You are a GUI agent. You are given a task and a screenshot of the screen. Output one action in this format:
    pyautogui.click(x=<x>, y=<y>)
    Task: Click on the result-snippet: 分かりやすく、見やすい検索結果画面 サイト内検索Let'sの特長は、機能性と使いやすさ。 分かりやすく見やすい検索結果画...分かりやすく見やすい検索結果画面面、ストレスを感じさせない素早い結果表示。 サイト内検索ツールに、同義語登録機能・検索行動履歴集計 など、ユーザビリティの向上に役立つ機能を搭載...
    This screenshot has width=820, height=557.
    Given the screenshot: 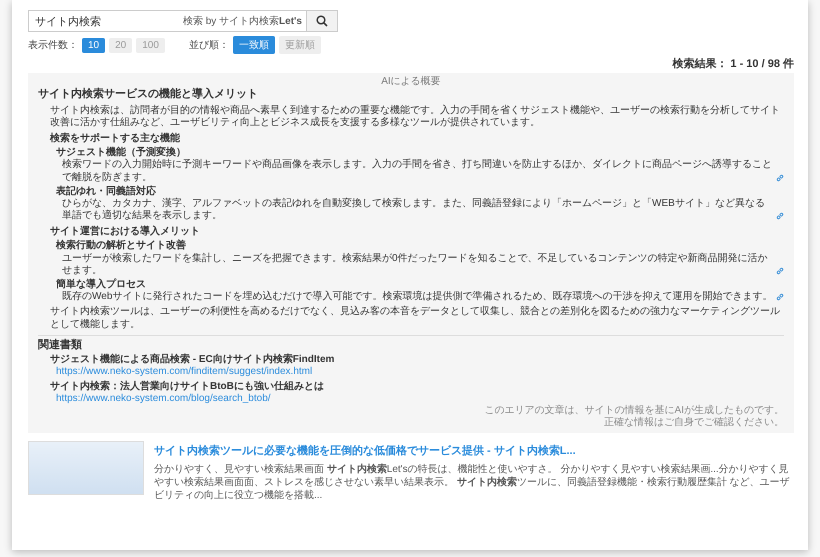 What is the action you would take?
    pyautogui.click(x=472, y=482)
    